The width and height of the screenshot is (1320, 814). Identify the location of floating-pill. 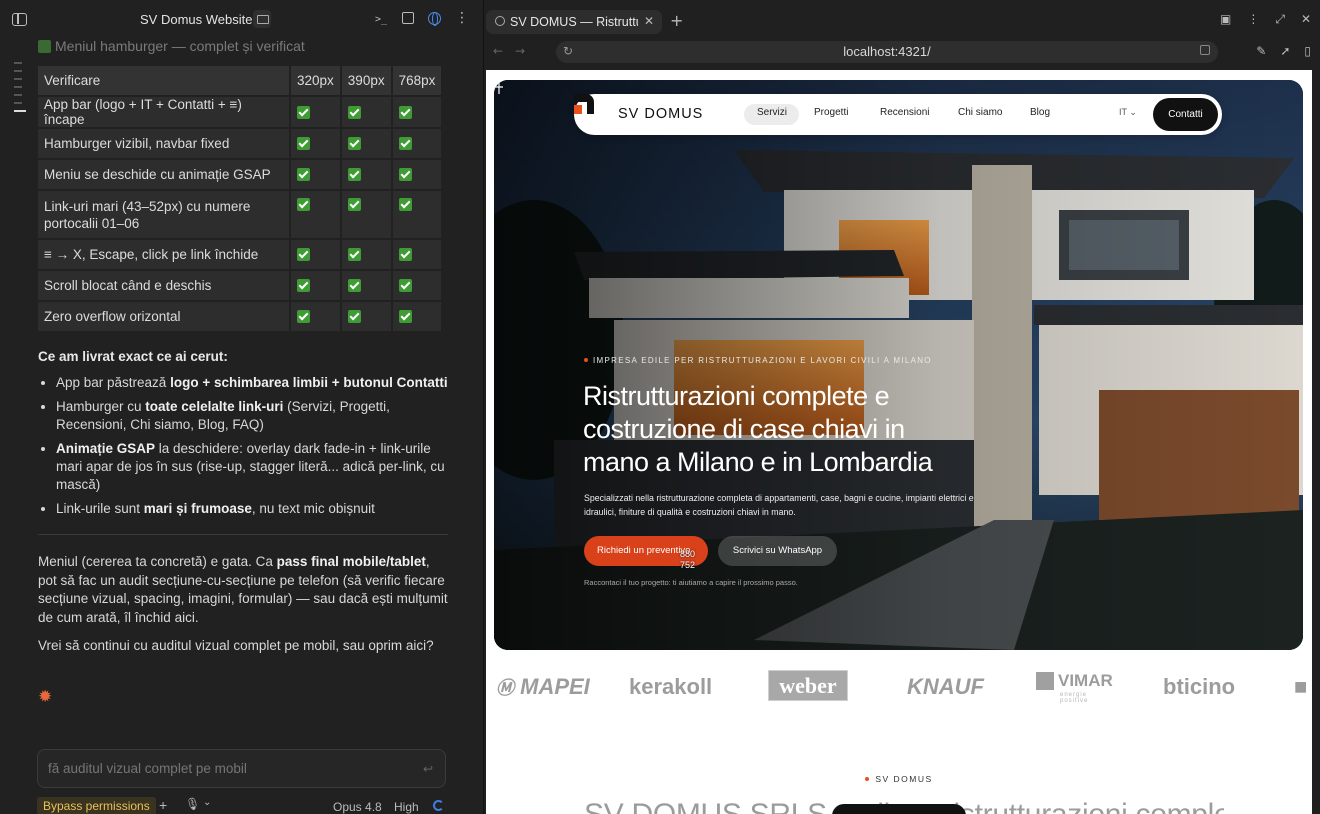
(899, 809).